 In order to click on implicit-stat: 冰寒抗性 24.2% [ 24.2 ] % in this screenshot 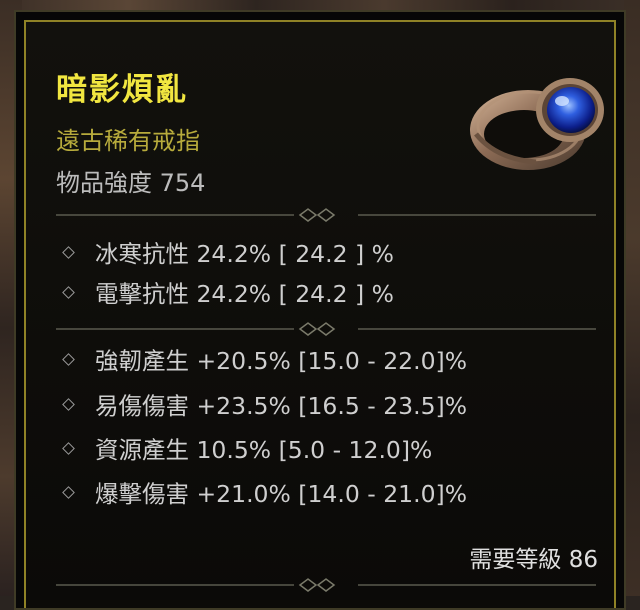, I will do `click(227, 252)`.